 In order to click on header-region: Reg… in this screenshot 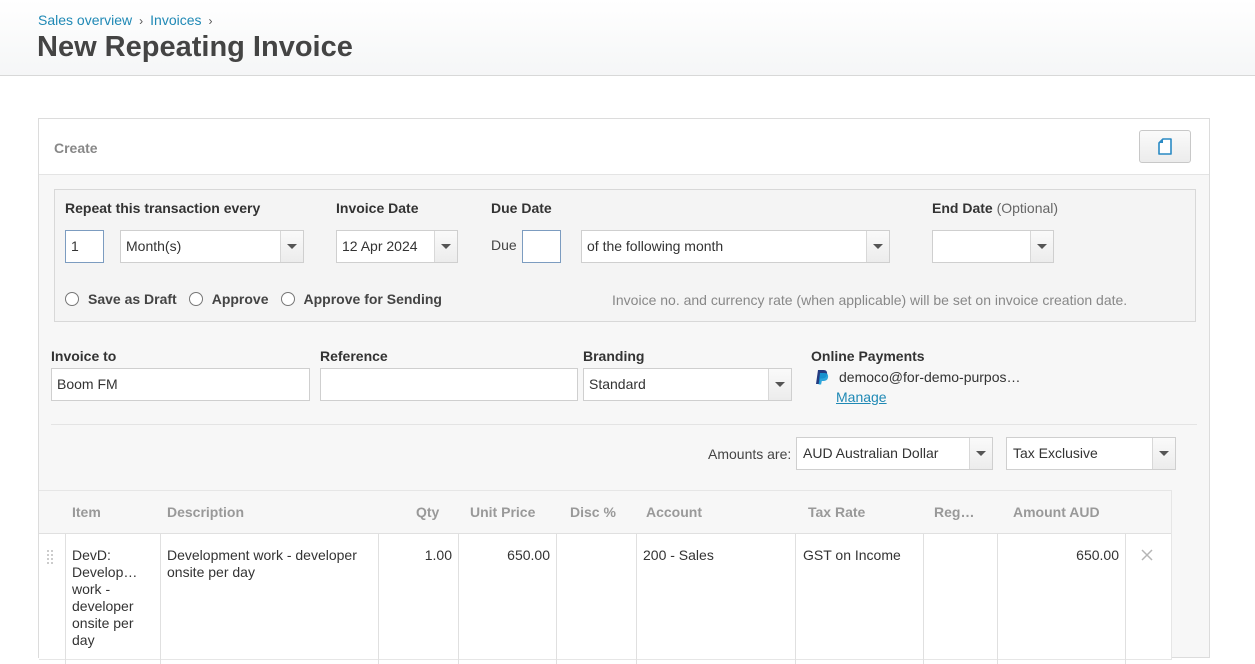, I will do `click(954, 512)`.